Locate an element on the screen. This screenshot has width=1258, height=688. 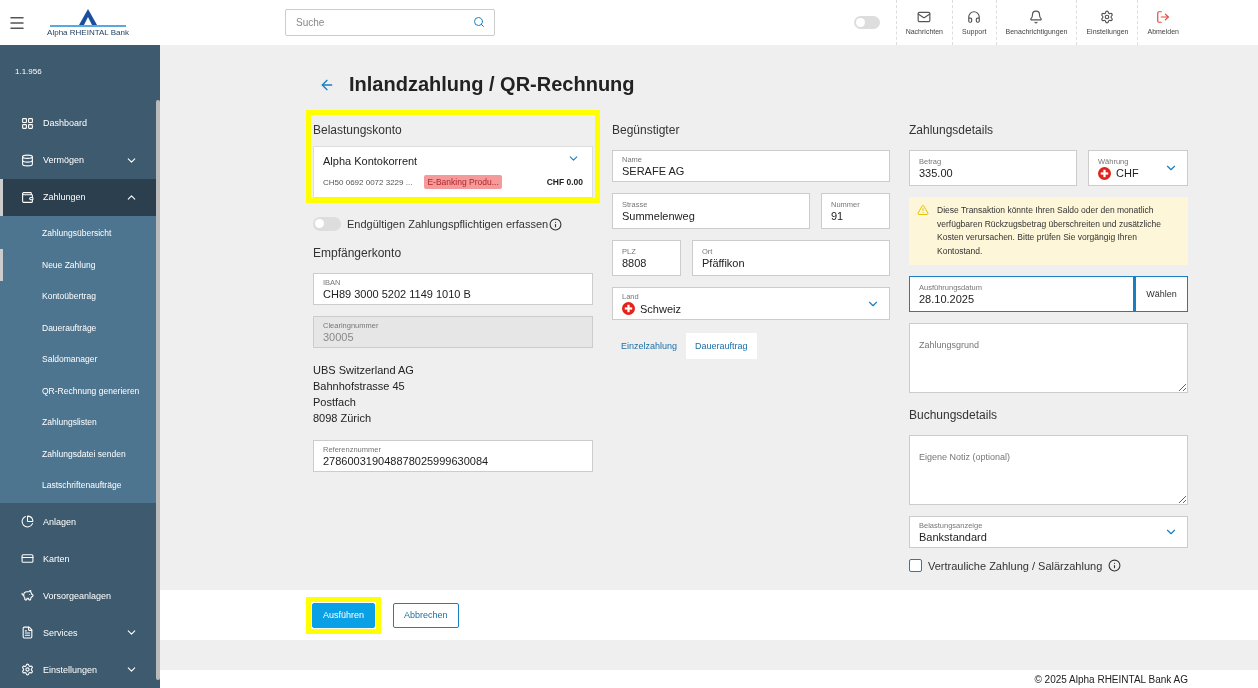
checkbox-label: Vertrauliche Zahlung / Salärzahlung is located at coordinates (1015, 565).